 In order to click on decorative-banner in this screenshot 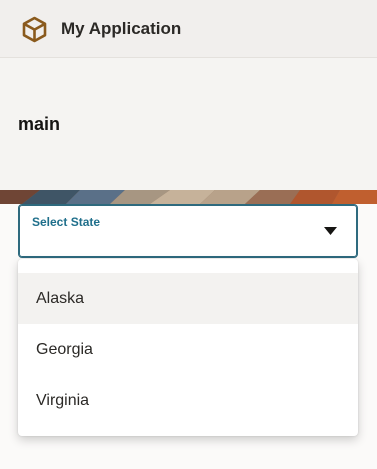, I will do `click(188, 197)`.